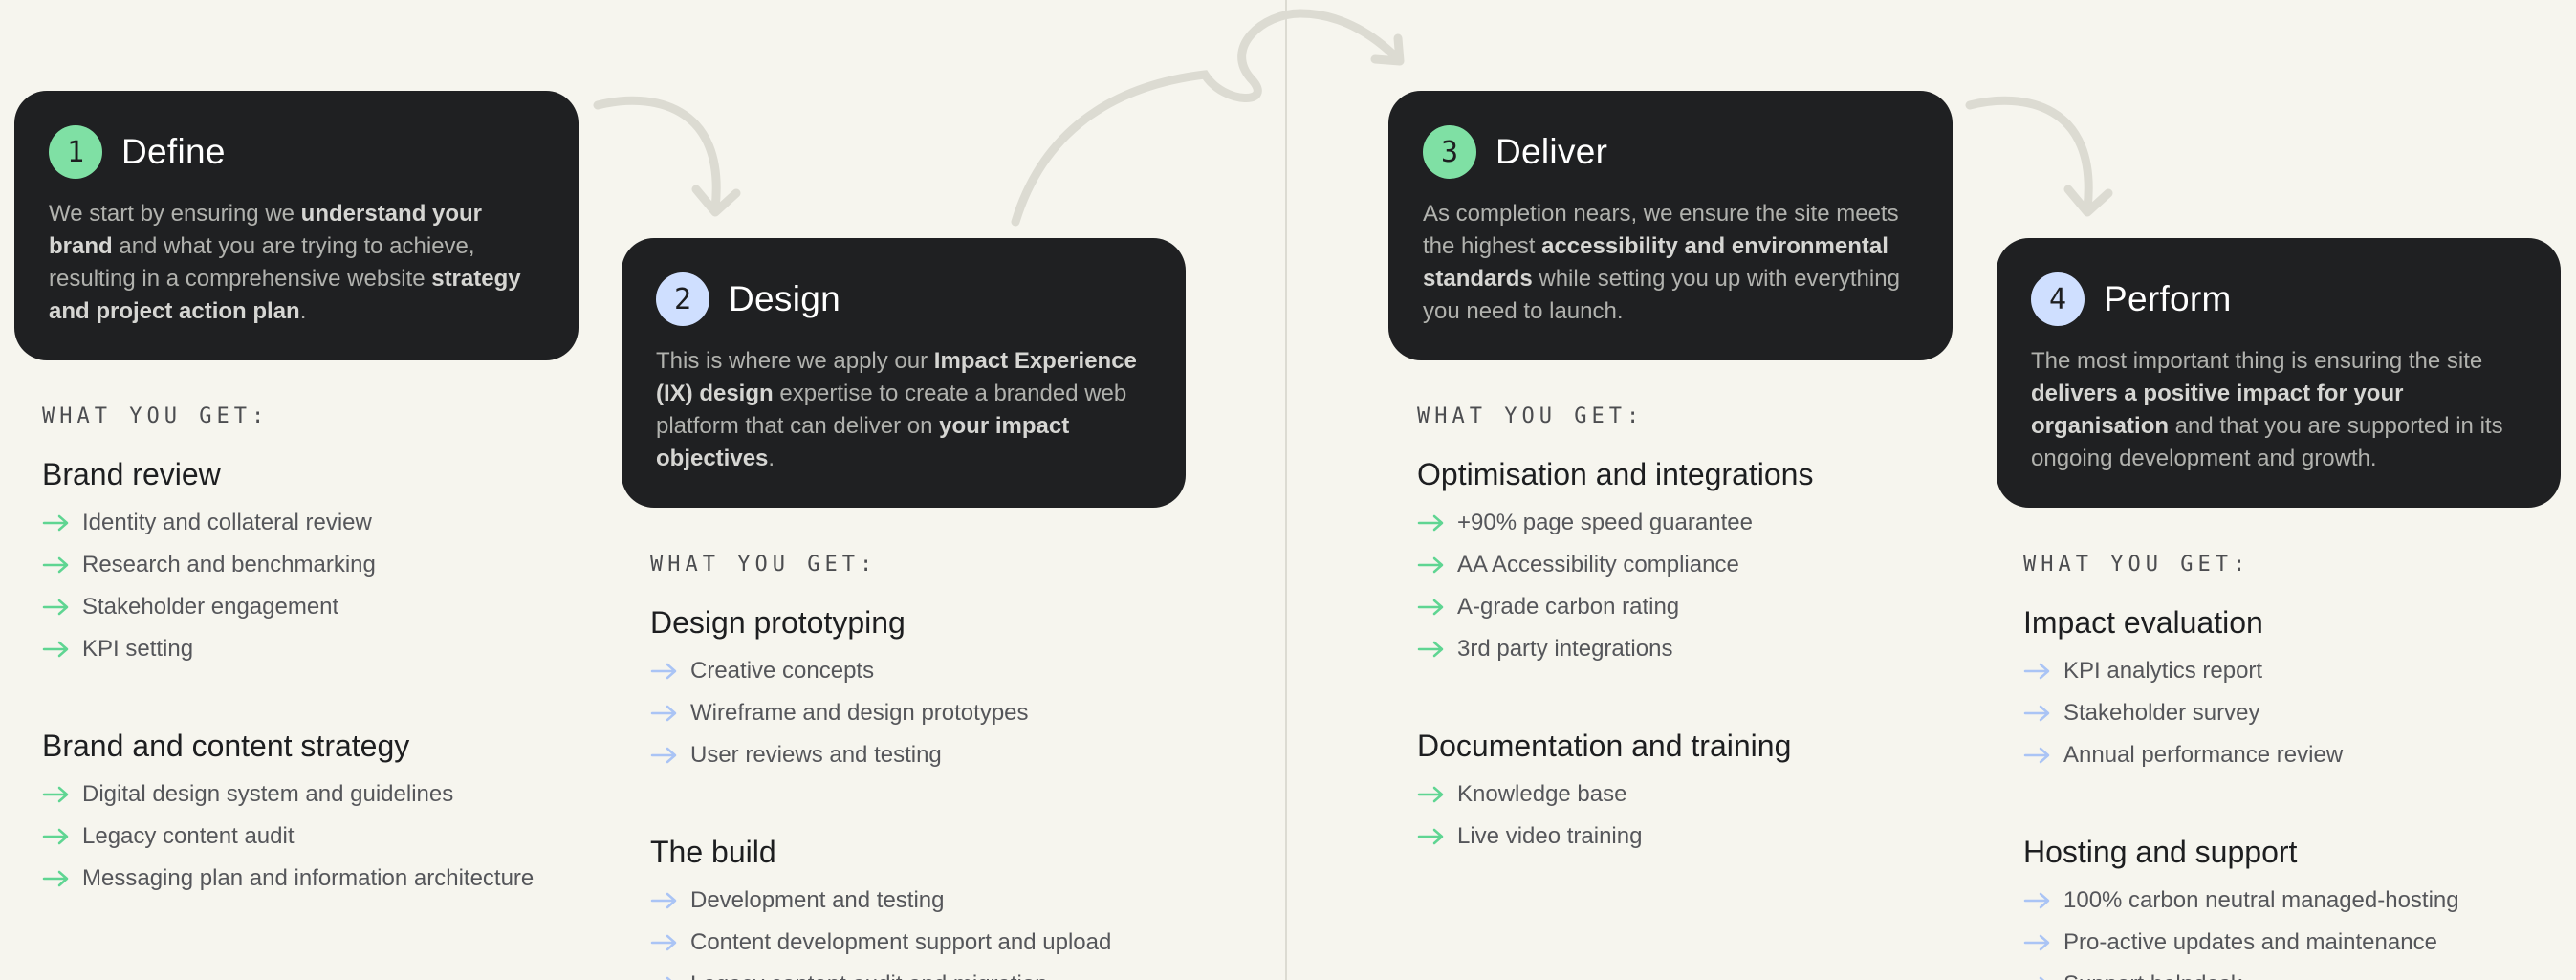 This screenshot has height=980, width=2576. Describe the element at coordinates (937, 671) in the screenshot. I see `list-item: Creative concepts` at that location.